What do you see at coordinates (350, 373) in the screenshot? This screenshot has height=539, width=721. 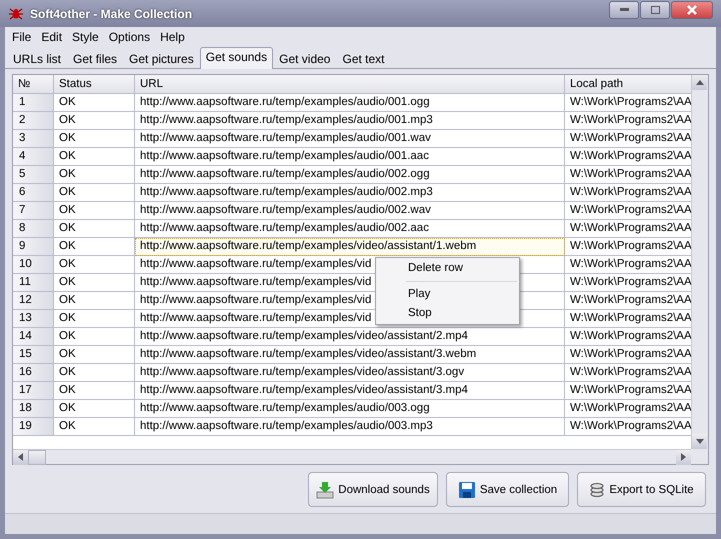 I see `table-cell: http://www.aapsoftware.ru/temp/examples/video/assistant/3.ogv` at bounding box center [350, 373].